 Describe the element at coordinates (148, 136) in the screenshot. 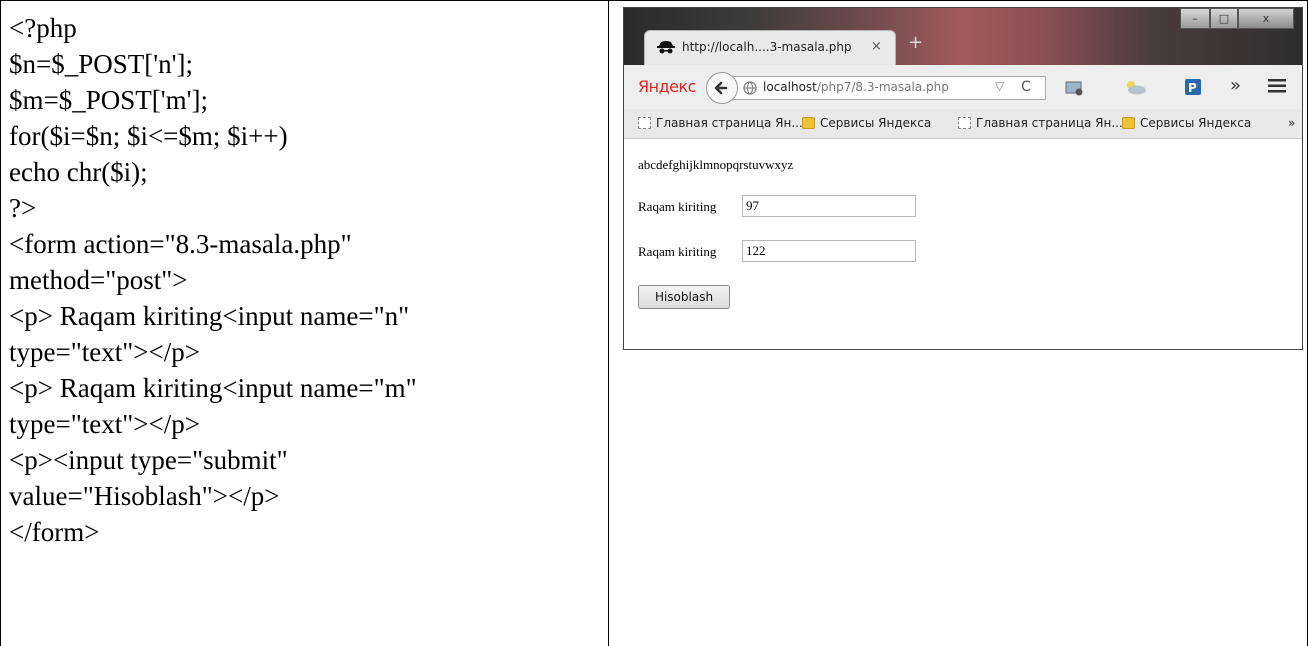

I see `code-line: for($i=$n; $i<=$m; $i++)` at that location.